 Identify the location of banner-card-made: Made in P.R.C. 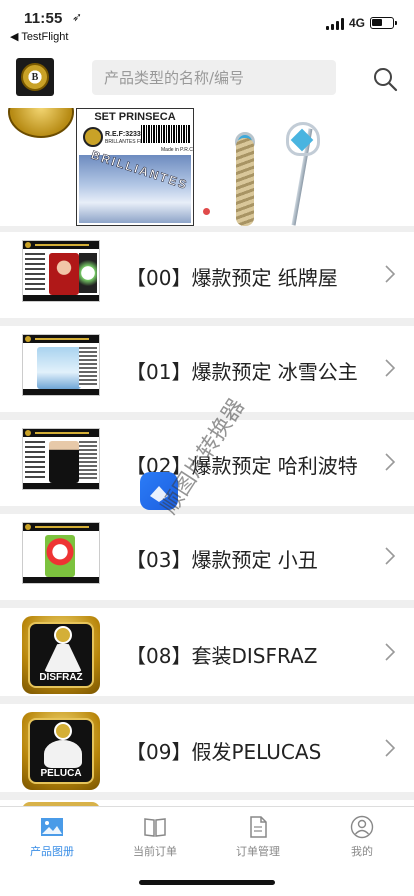
(177, 150).